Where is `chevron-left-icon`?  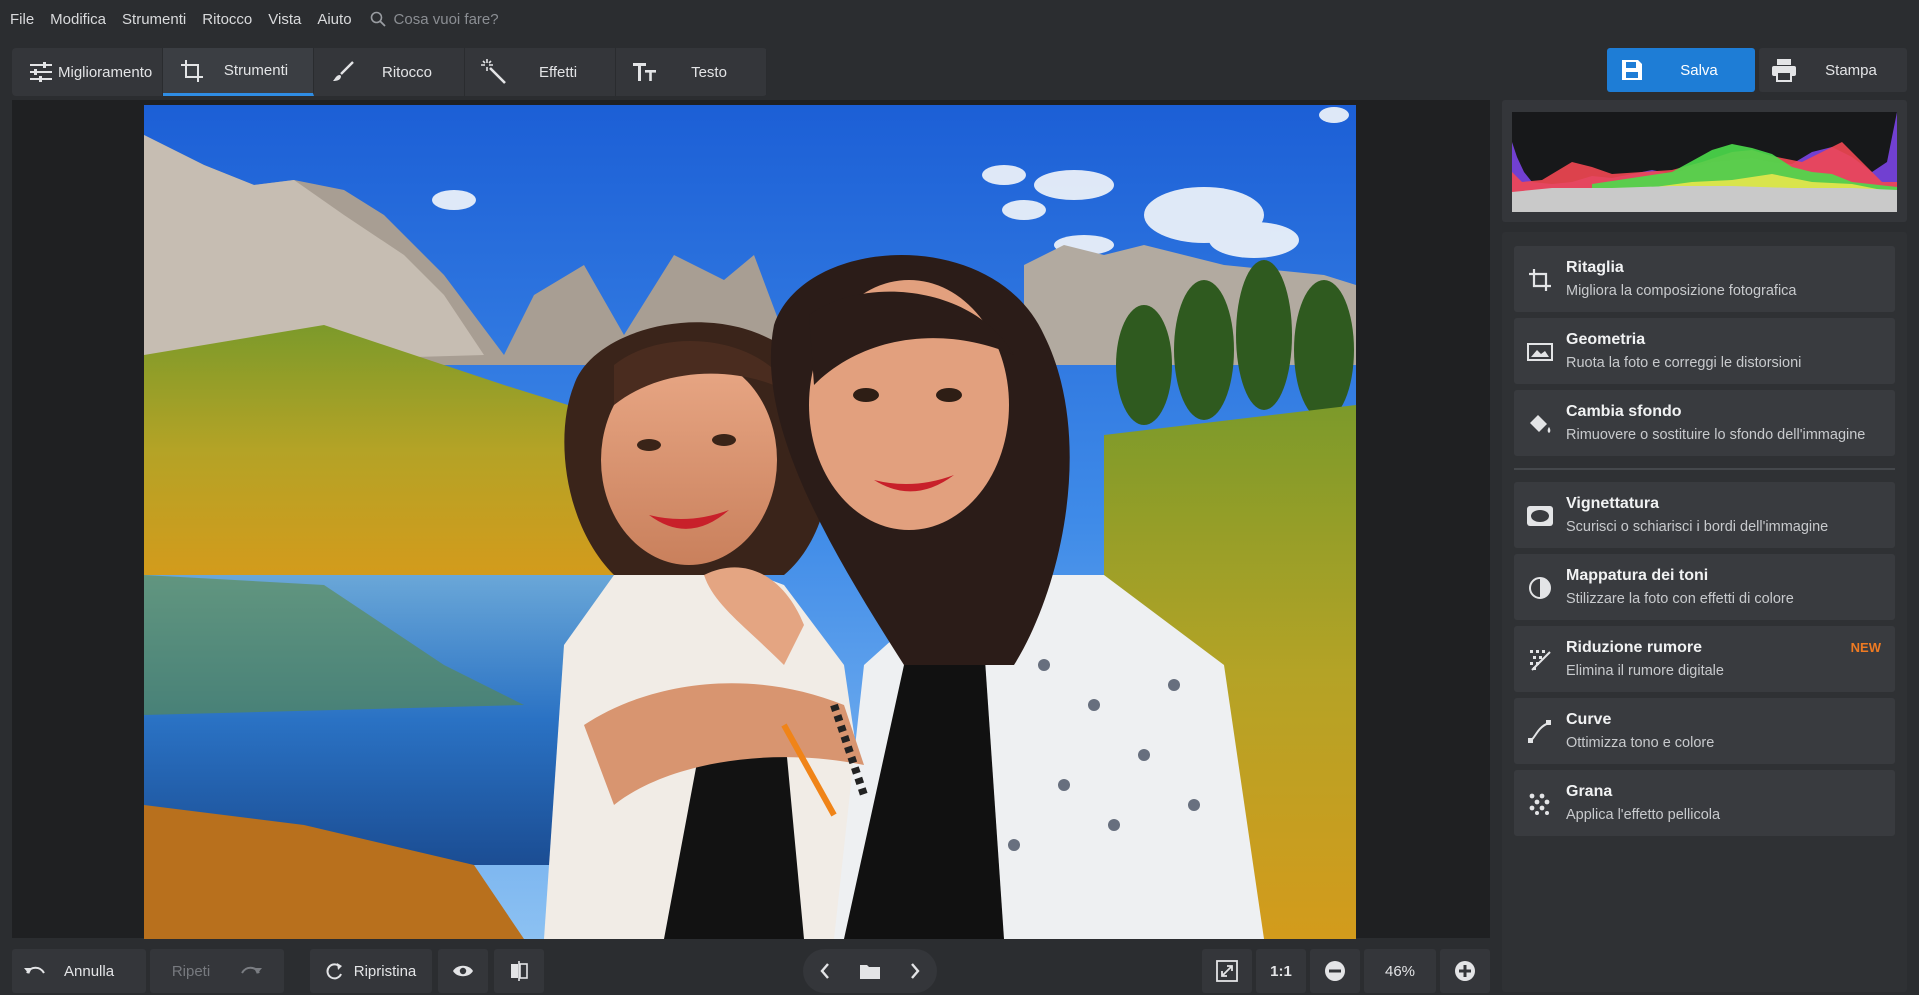 chevron-left-icon is located at coordinates (825, 971).